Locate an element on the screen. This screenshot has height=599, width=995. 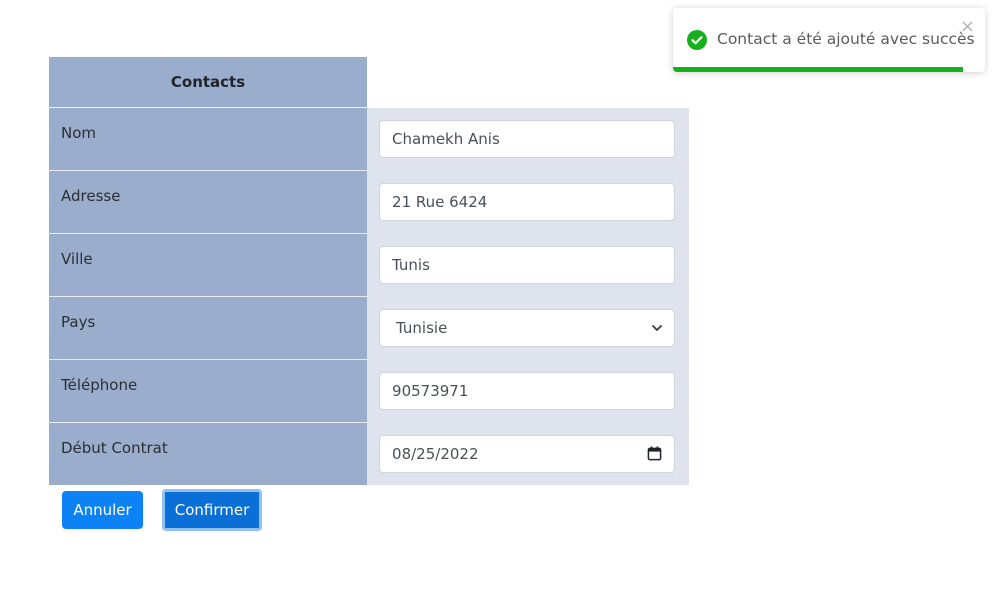
ville-input: Tunis is located at coordinates (527, 265).